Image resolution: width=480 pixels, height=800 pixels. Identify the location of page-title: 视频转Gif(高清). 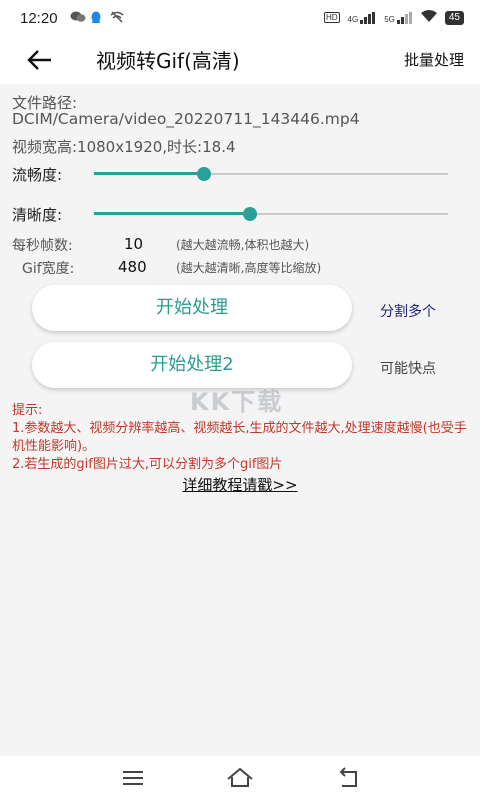
(168, 61).